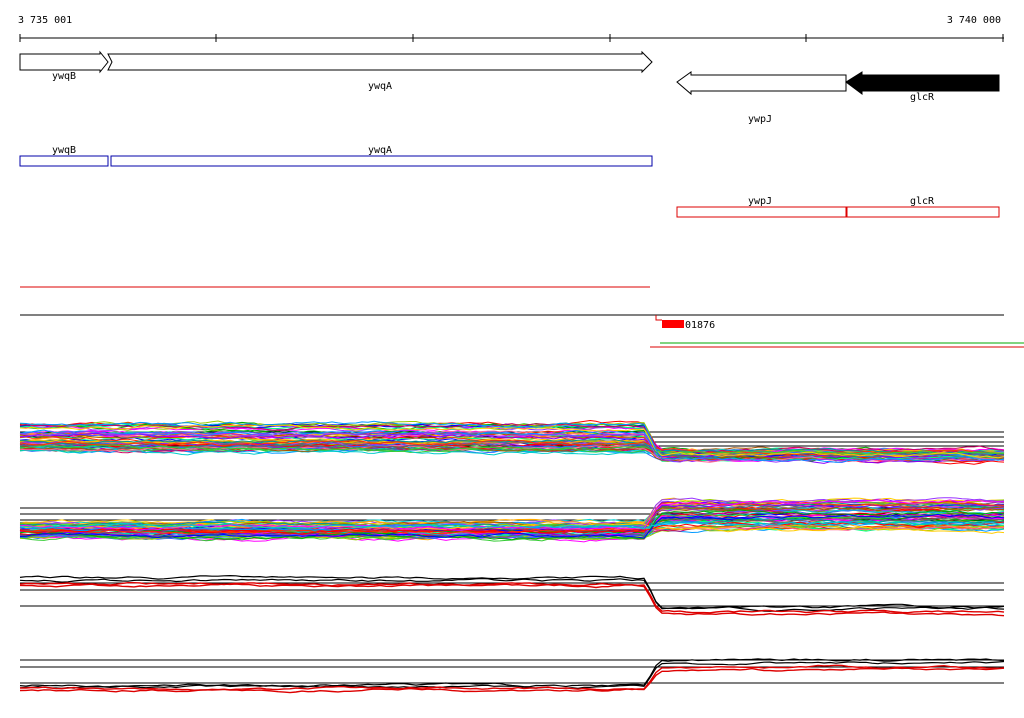 The image size is (1024, 718). I want to click on gene-label-ywpJ: ywpJ, so click(760, 119).